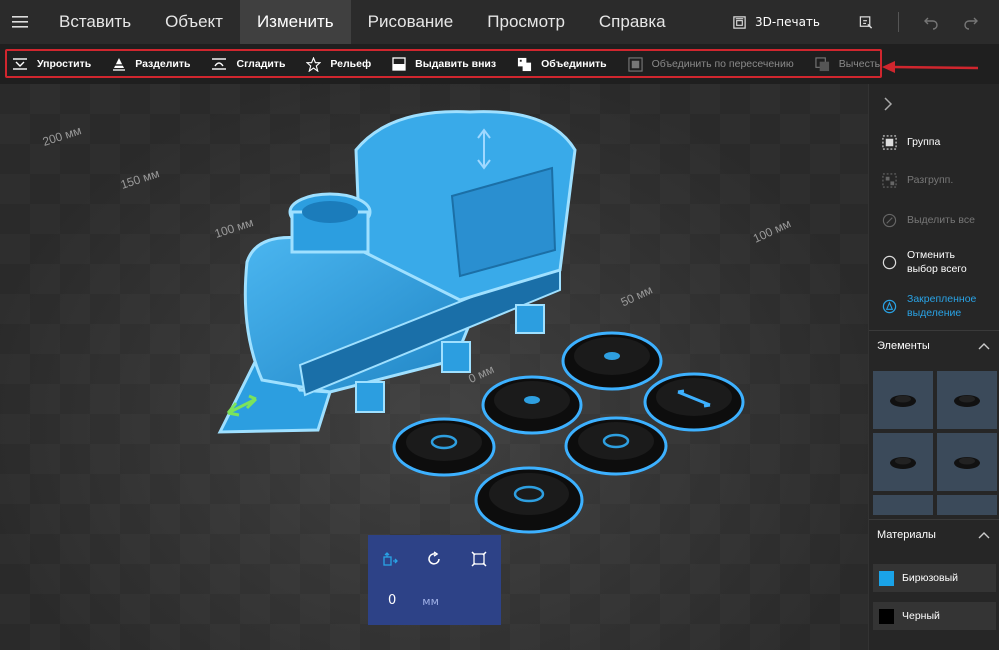  Describe the element at coordinates (411, 22) in the screenshot. I see `tab-draw: Рисование` at that location.